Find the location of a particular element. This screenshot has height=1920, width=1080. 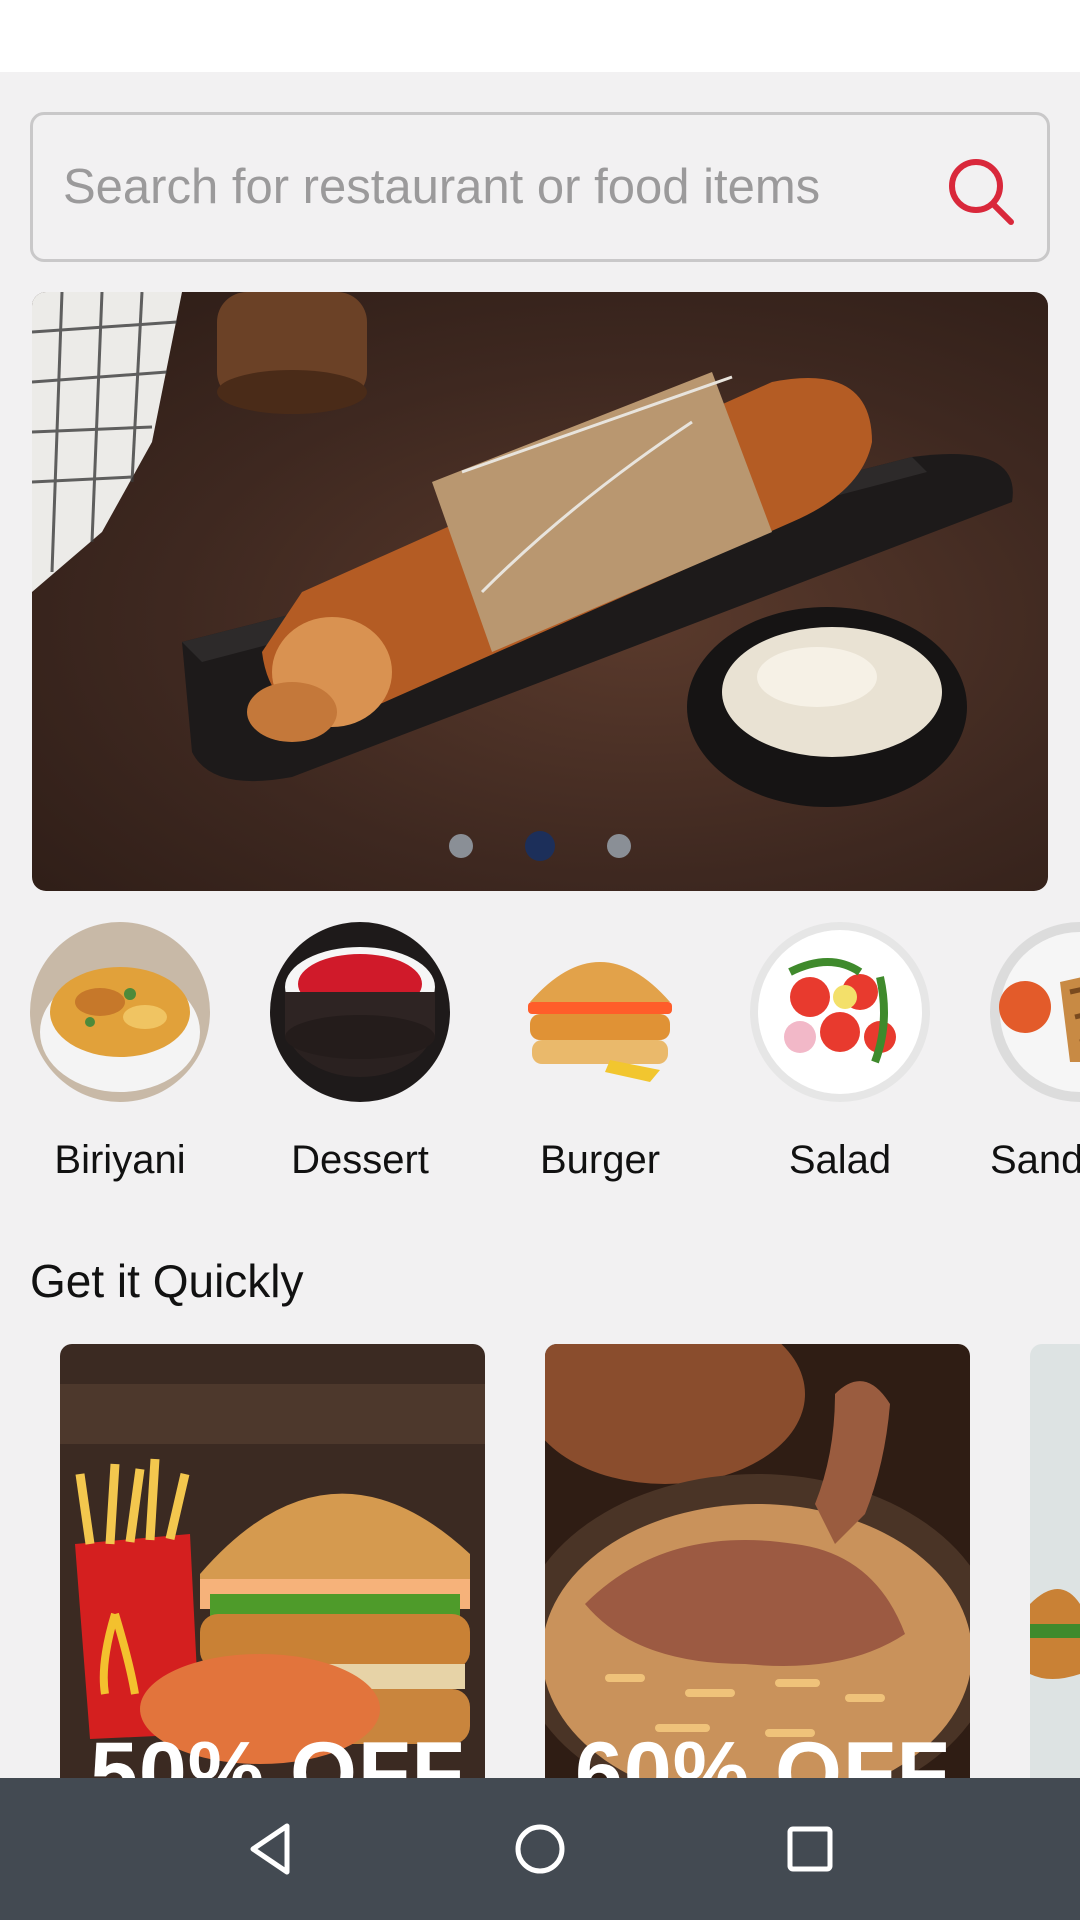

section-title: Get it Quickly is located at coordinates (167, 1281).